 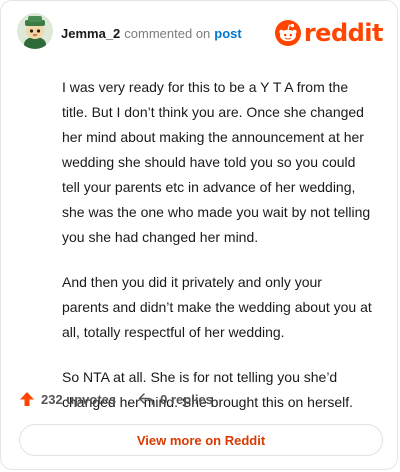 I want to click on reply-button: 0 replies, so click(x=175, y=399).